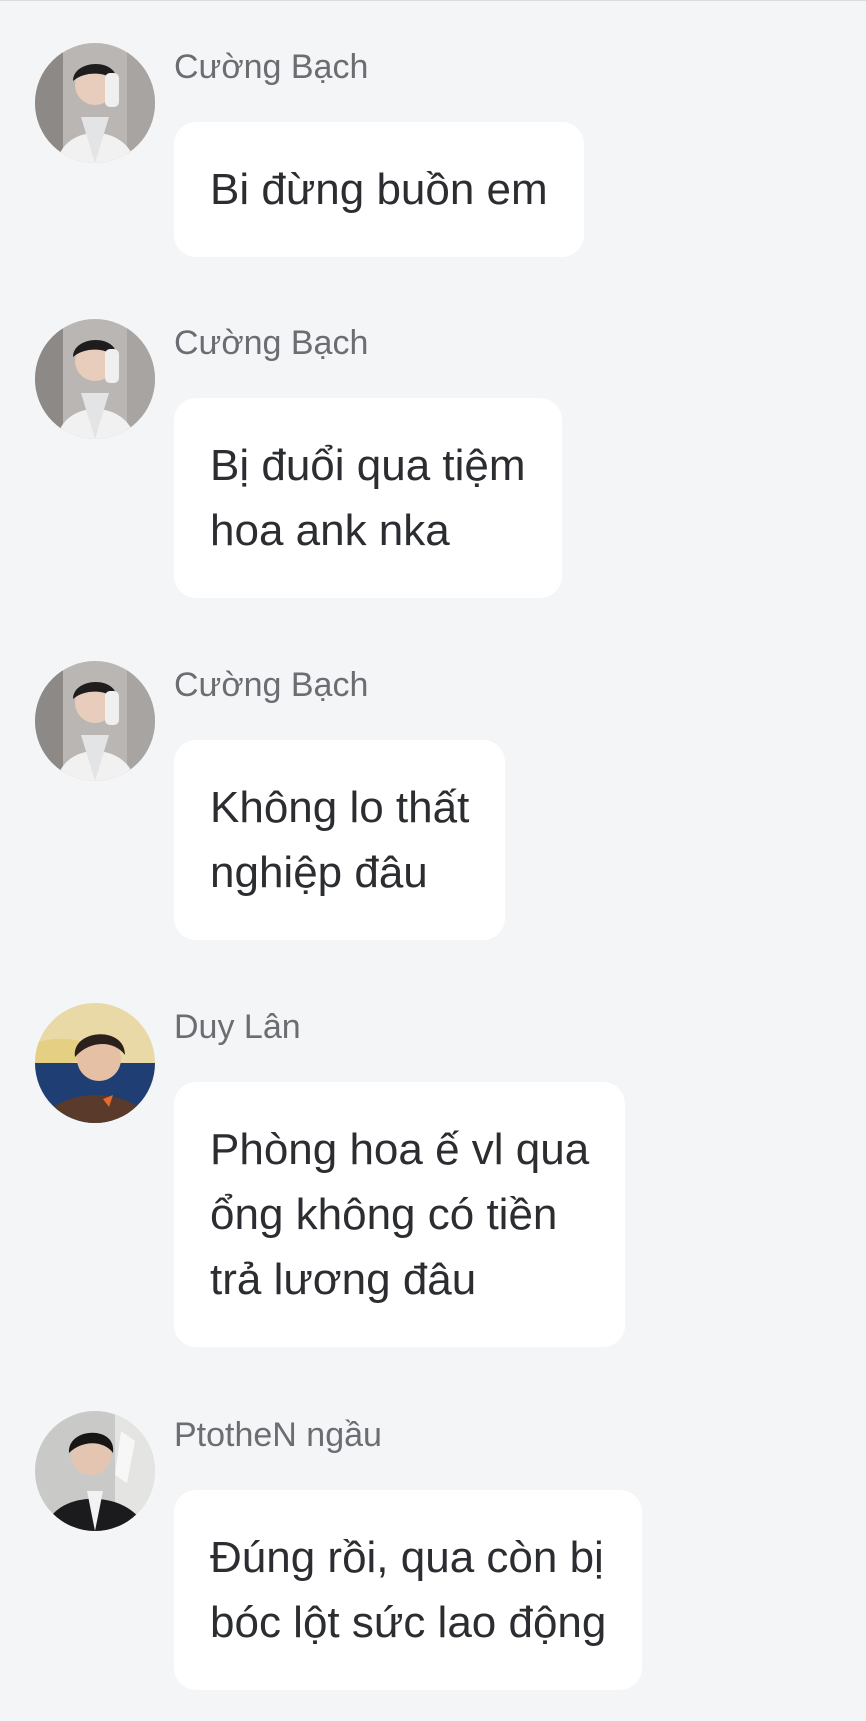 This screenshot has width=866, height=1721. I want to click on avatar-ptothen-icon, so click(95, 1471).